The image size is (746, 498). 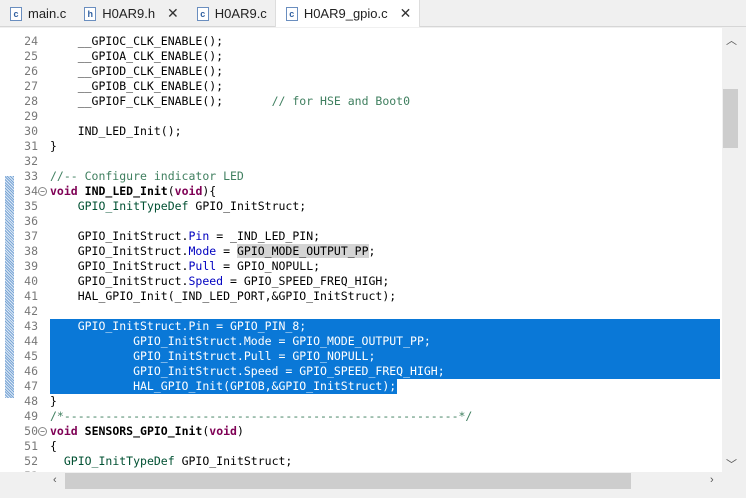 I want to click on code-line: 33 //-- Configure indicator LED, so click(x=361, y=176).